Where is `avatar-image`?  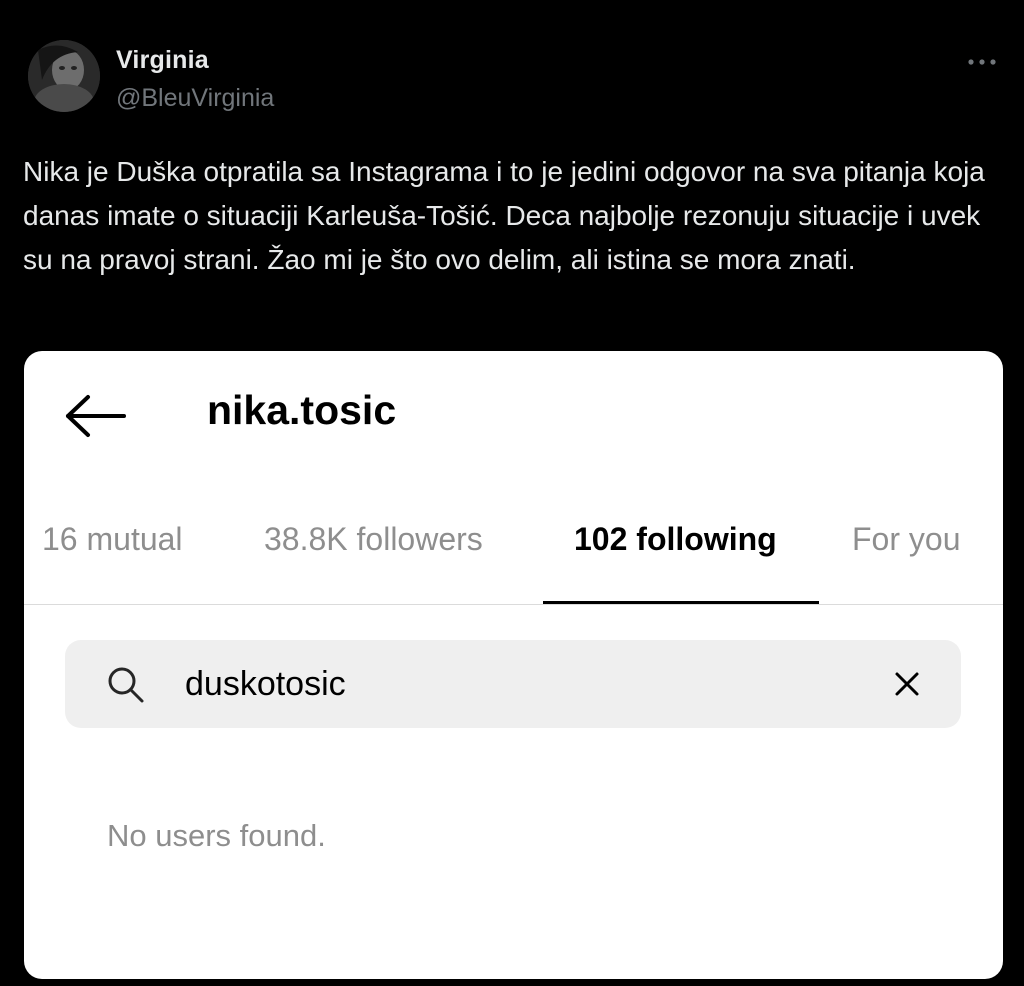
avatar-image is located at coordinates (64, 76).